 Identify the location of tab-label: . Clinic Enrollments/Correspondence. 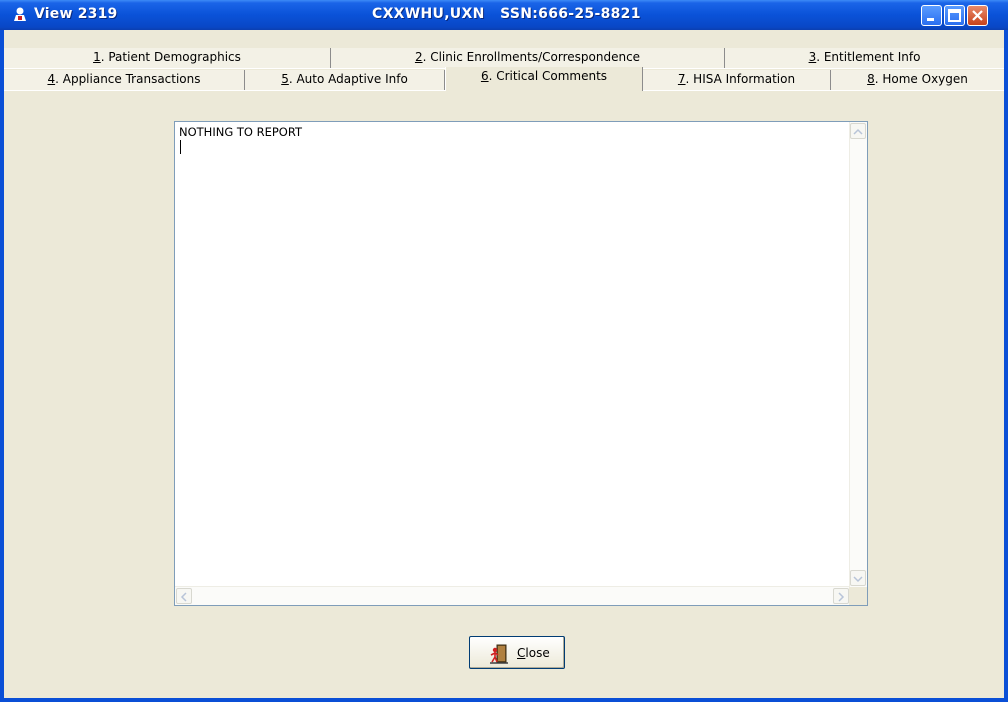
(531, 57).